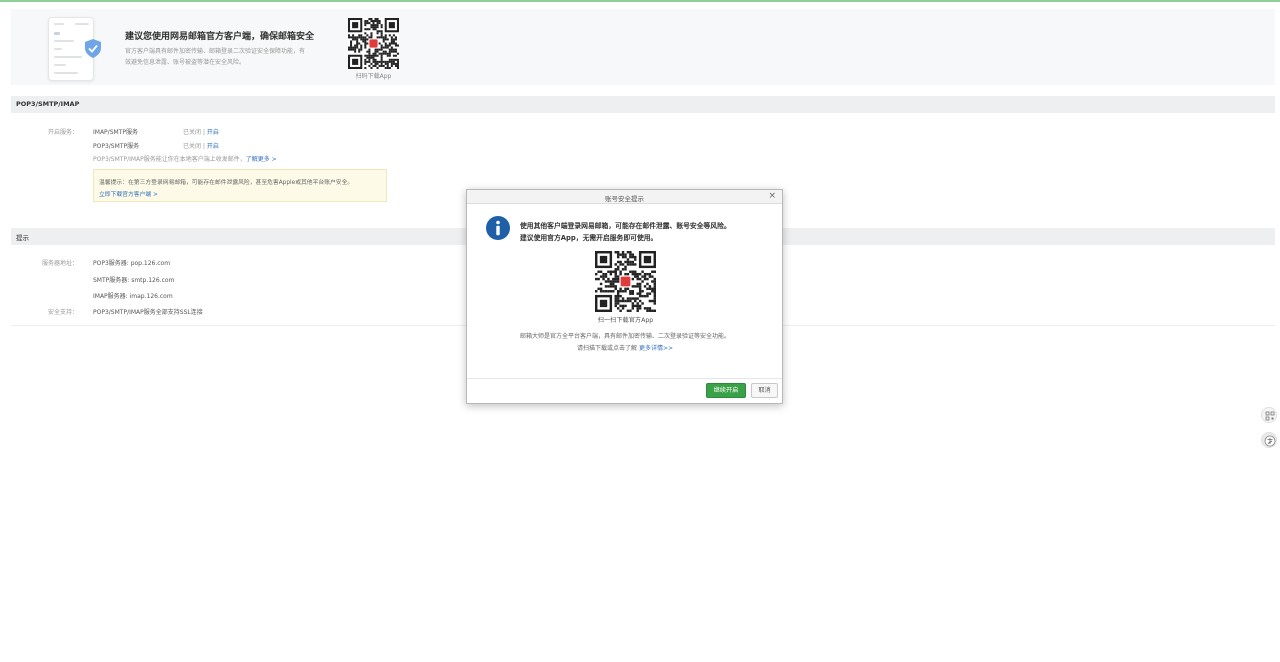 This screenshot has height=662, width=1280. I want to click on dialog-header: 账号安全提示 ×, so click(624, 197).